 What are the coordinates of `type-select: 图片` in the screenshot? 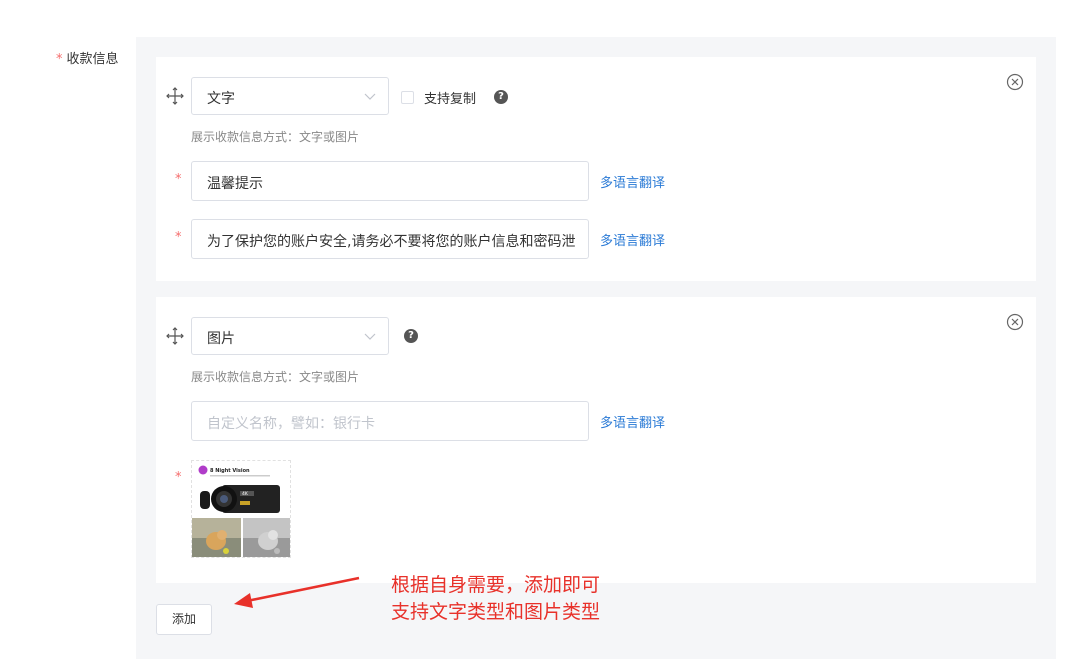 It's located at (290, 336).